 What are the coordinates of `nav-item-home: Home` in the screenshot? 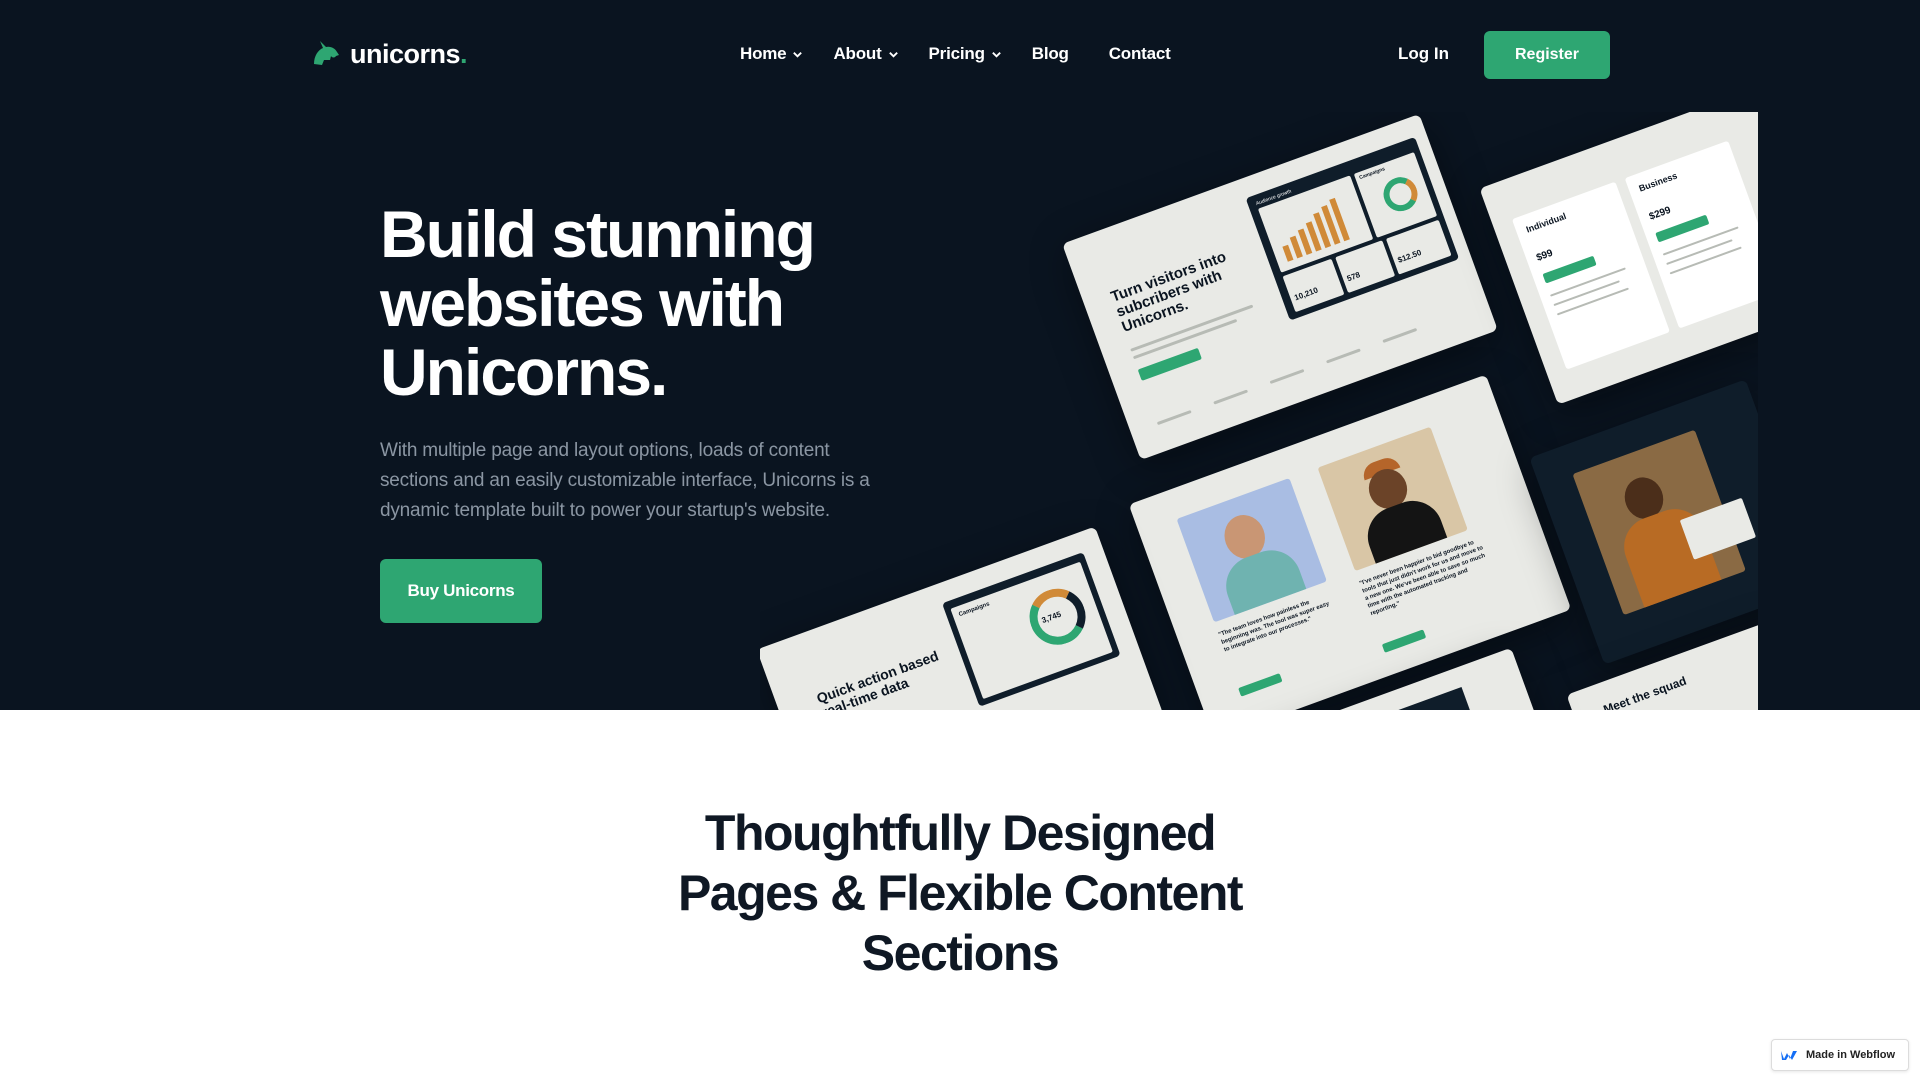 It's located at (771, 54).